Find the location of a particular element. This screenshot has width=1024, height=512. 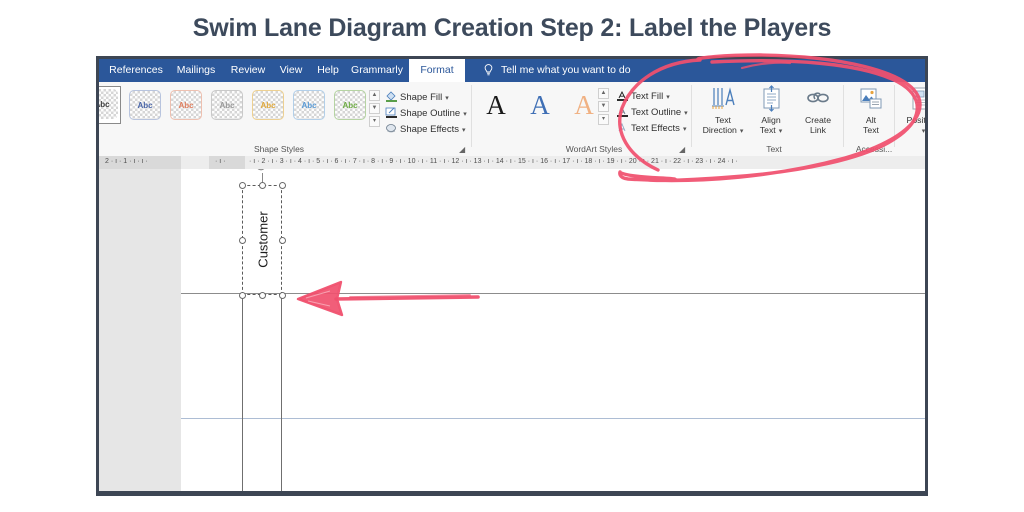

selection-handle-sw is located at coordinates (242, 295).